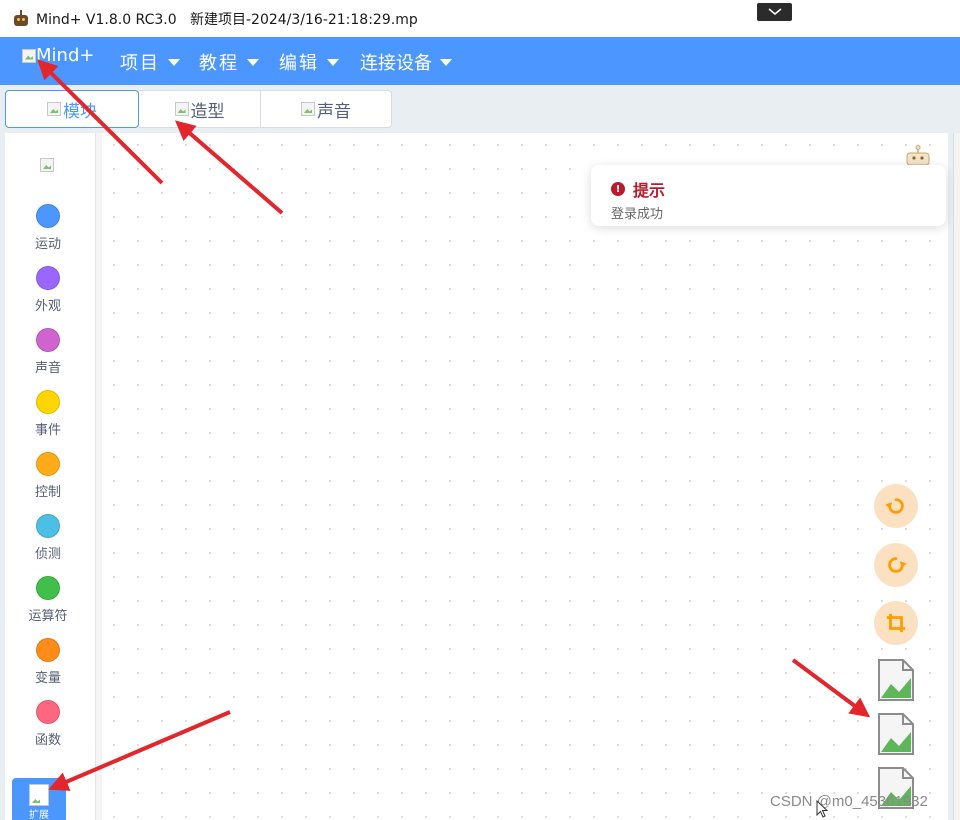 This screenshot has width=960, height=820. What do you see at coordinates (47, 740) in the screenshot?
I see `category-label: 函数` at bounding box center [47, 740].